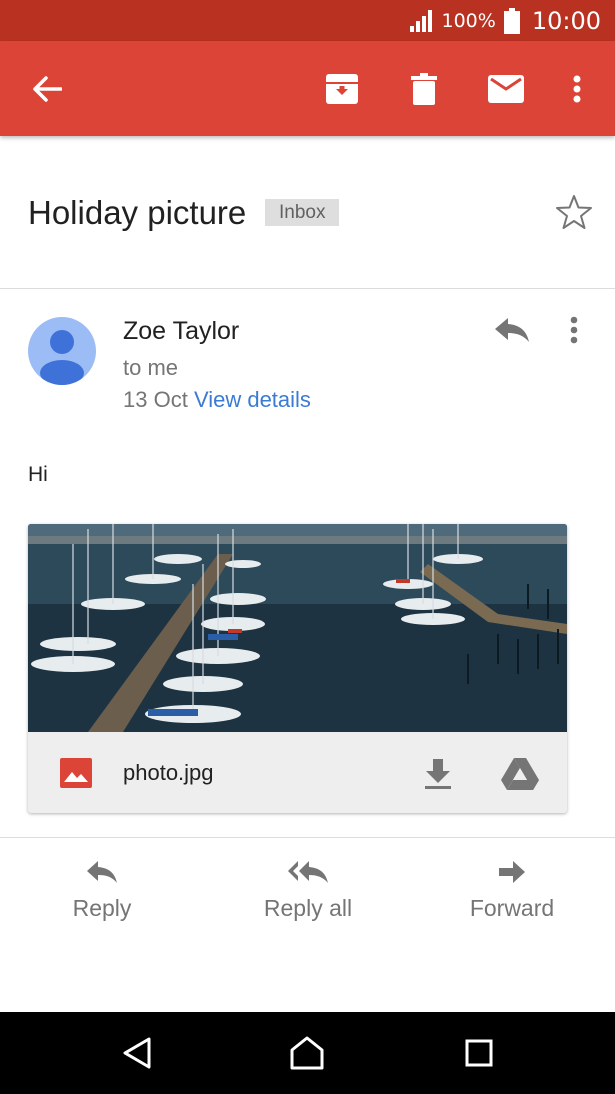 The width and height of the screenshot is (615, 1094). Describe the element at coordinates (420, 20) in the screenshot. I see `signal-icon` at that location.